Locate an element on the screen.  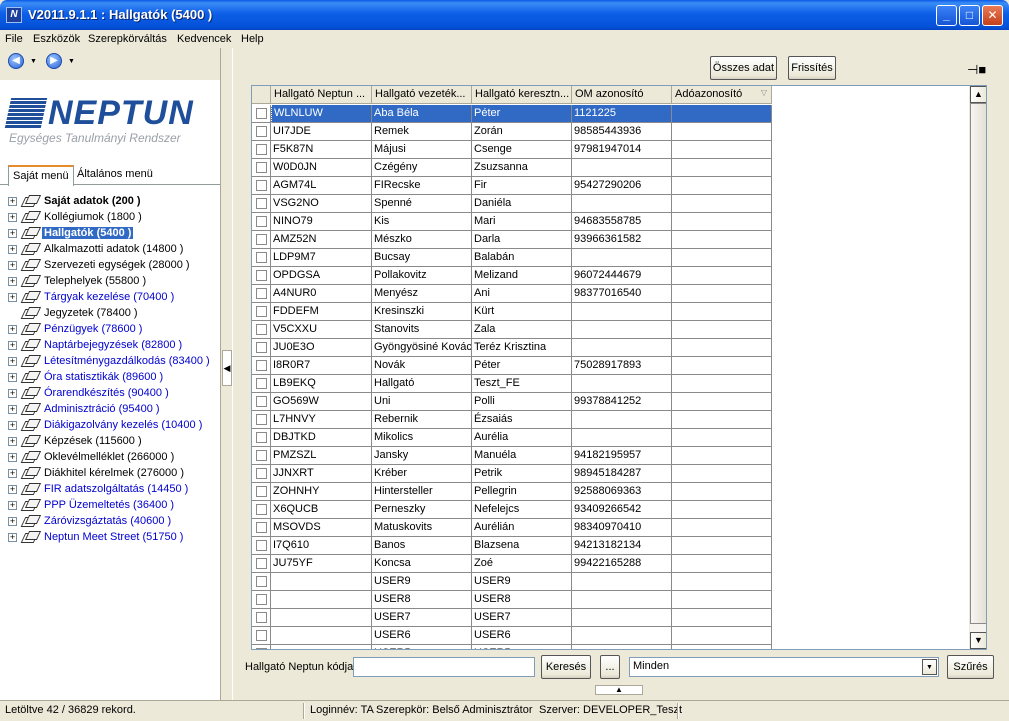
table-row: USER8 USER8 is located at coordinates (512, 600).